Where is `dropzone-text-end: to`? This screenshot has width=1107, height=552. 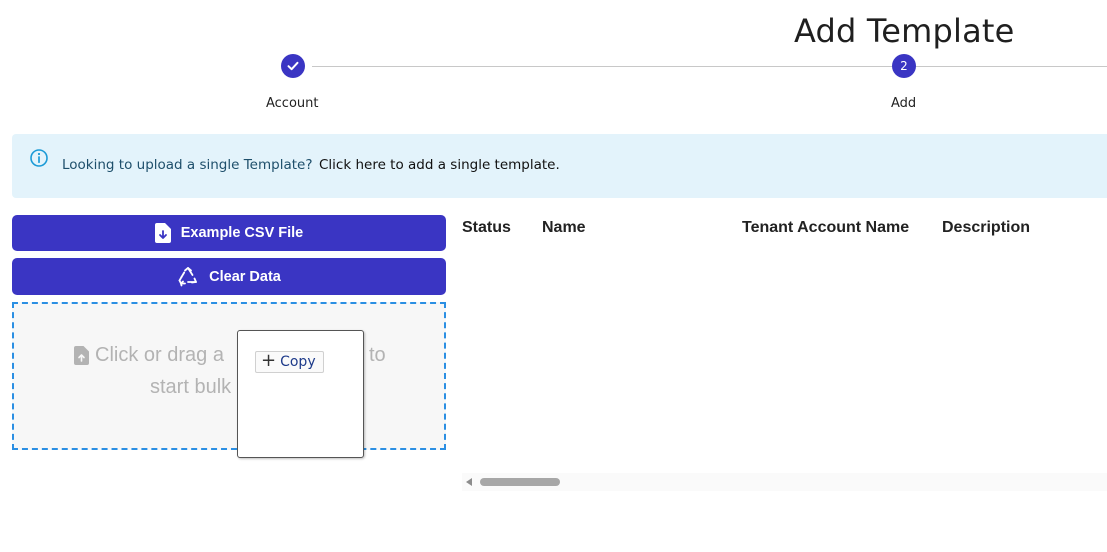
dropzone-text-end: to is located at coordinates (377, 355).